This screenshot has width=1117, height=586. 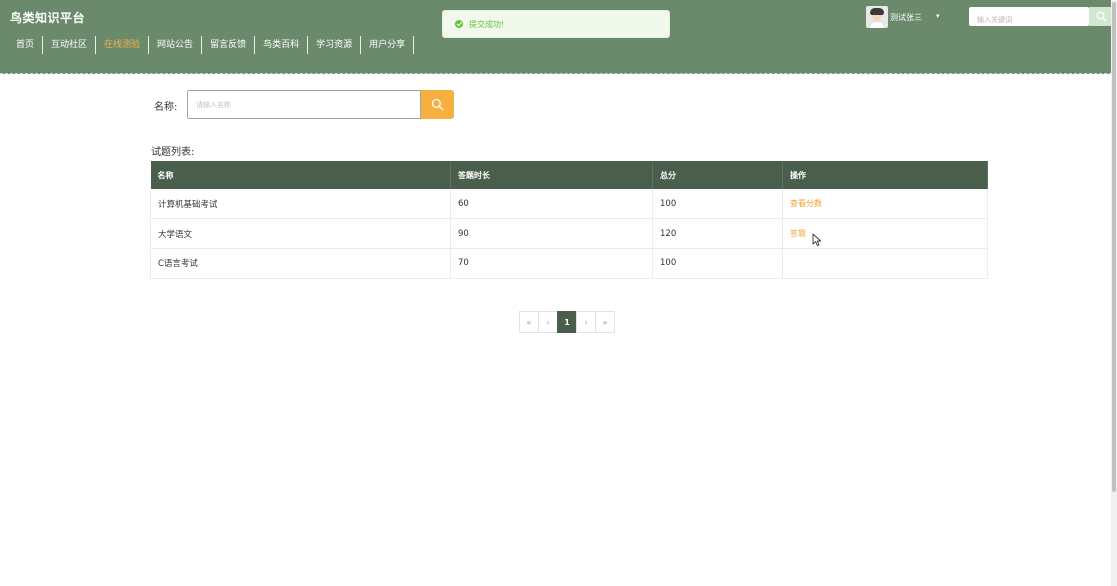 I want to click on header-search-button, so click(x=1101, y=16).